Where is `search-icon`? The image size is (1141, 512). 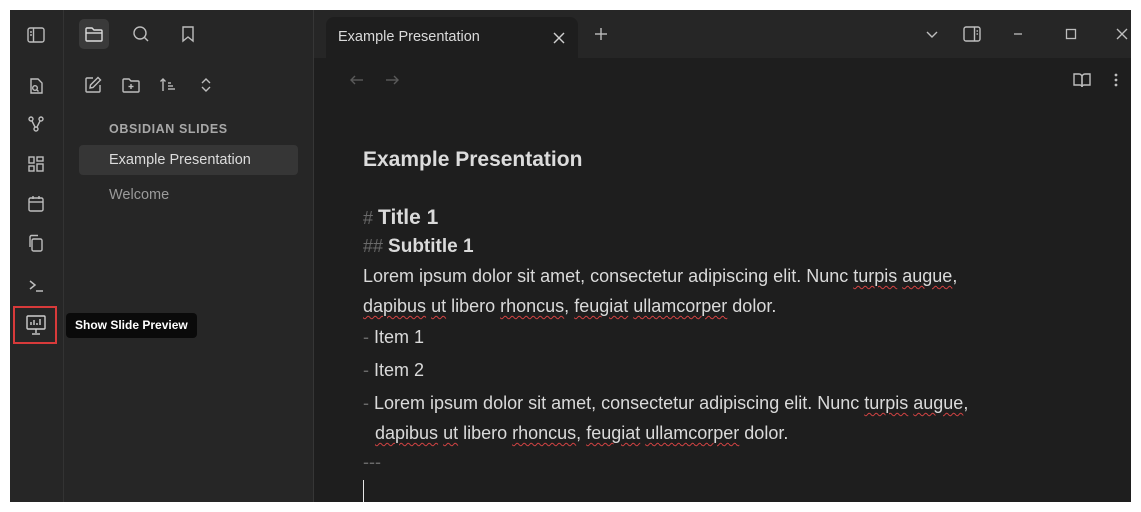
search-icon is located at coordinates (141, 34).